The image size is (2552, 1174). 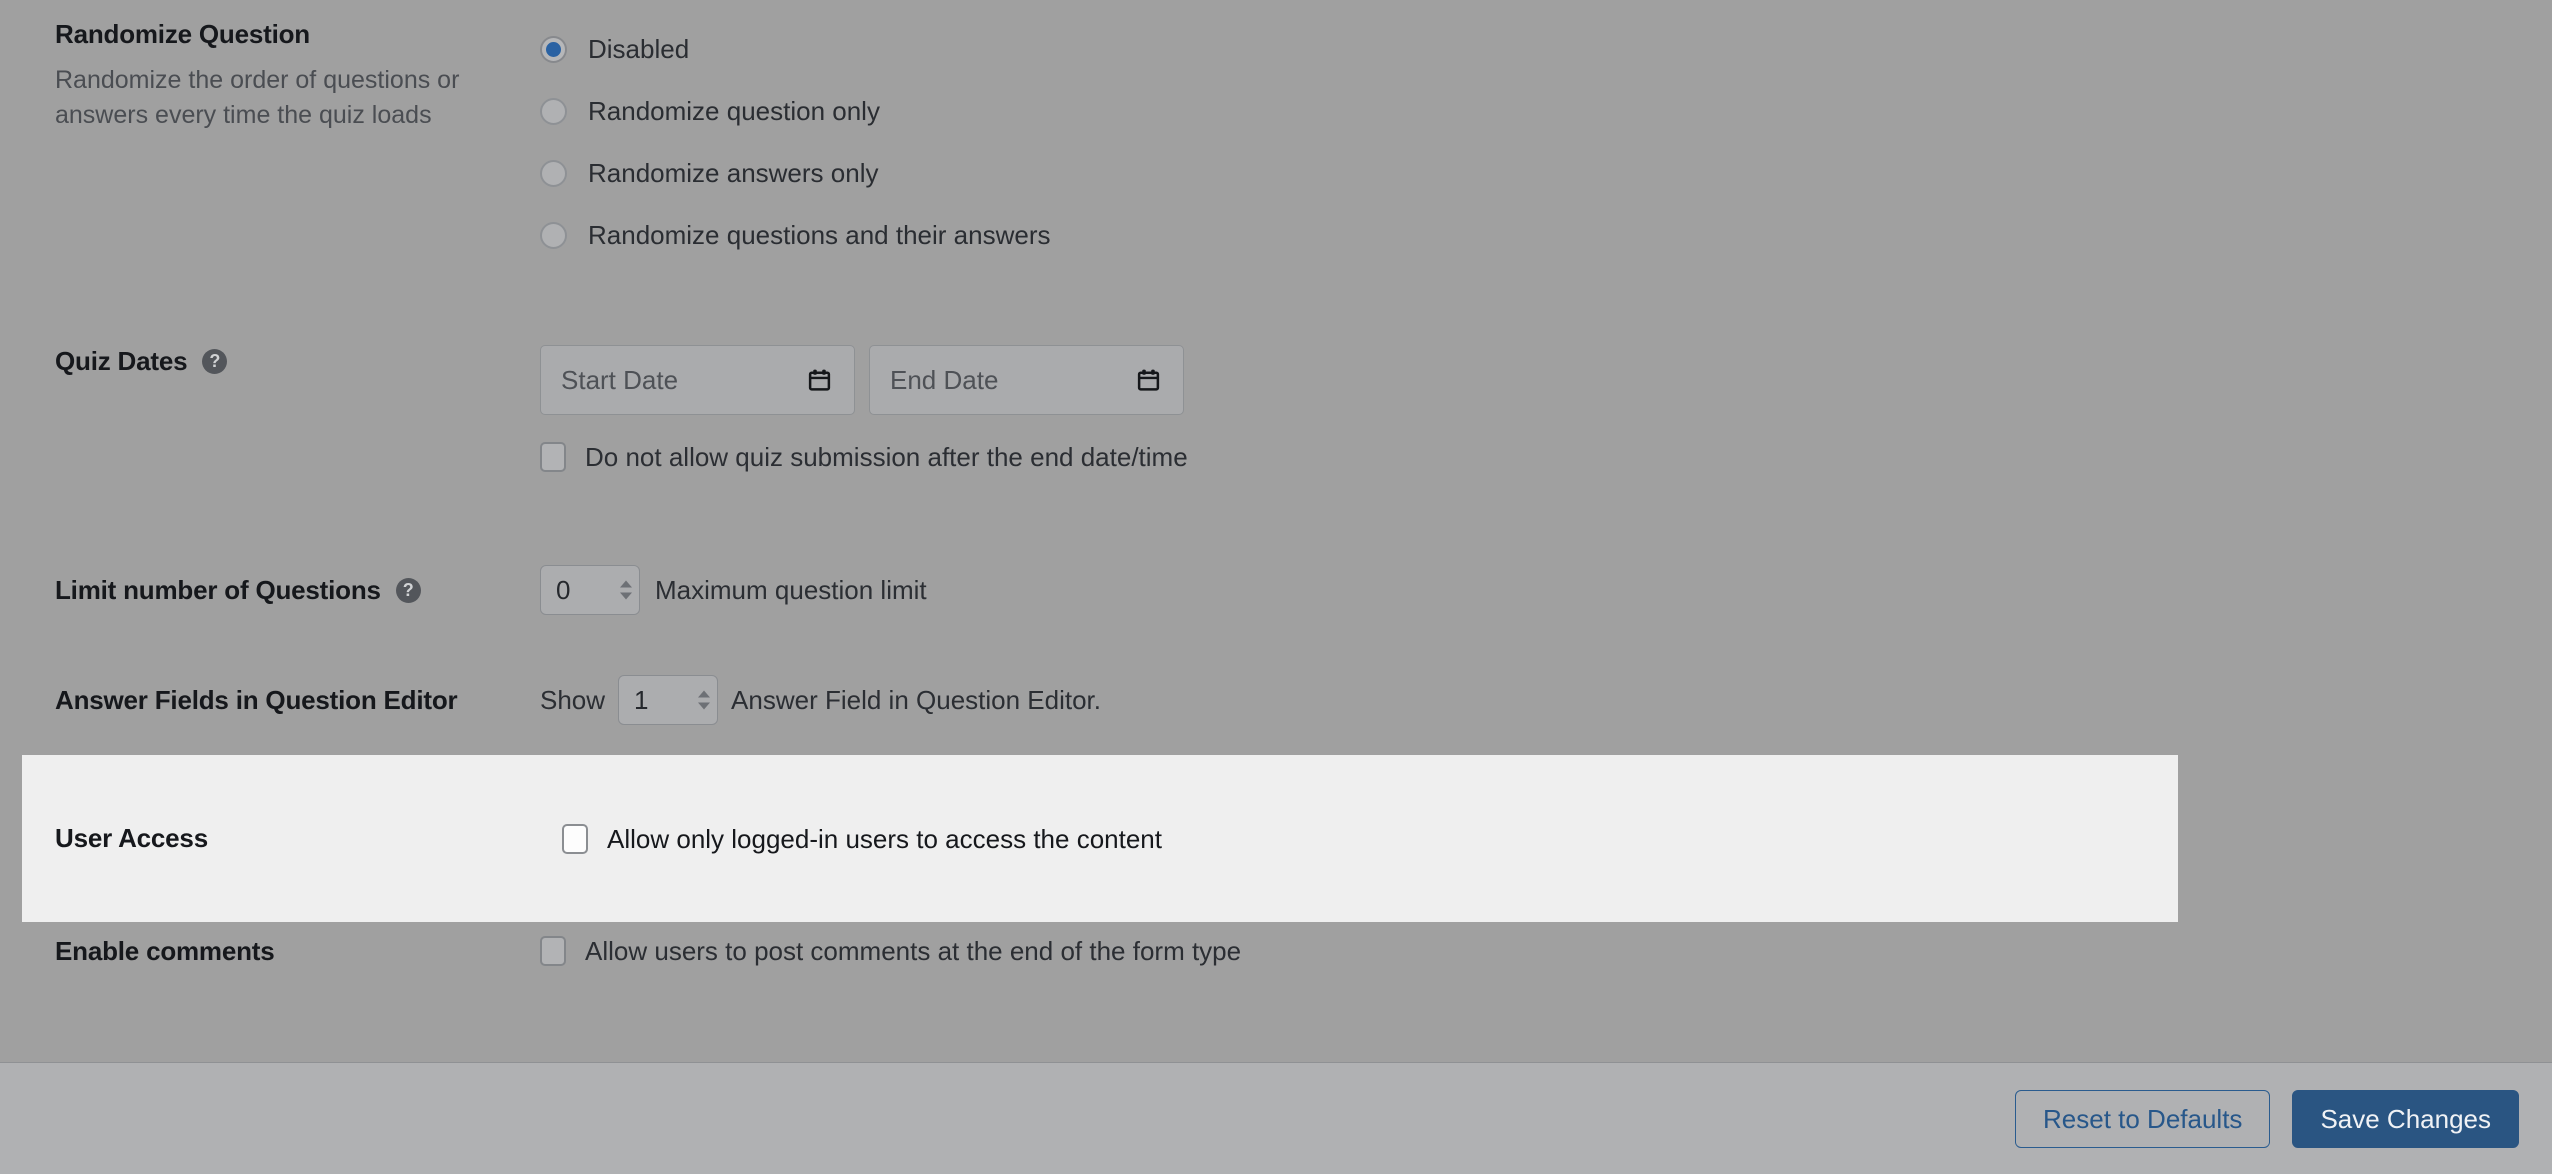 What do you see at coordinates (256, 699) in the screenshot?
I see `answer-fields-title: Answer Fields in Question Editor` at bounding box center [256, 699].